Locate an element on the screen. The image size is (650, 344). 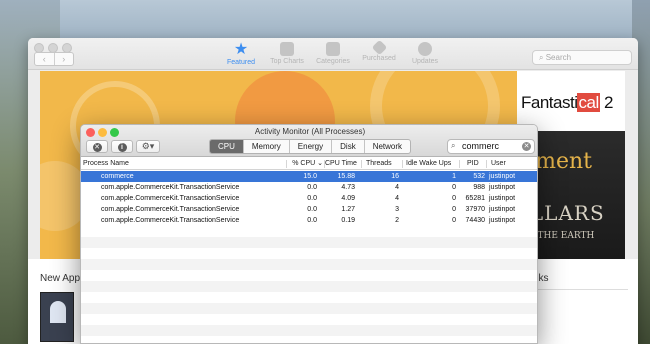
stop-icon: ✕ is located at coordinates (97, 147).